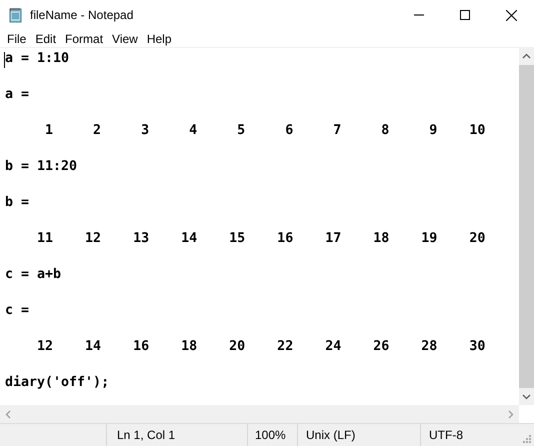  Describe the element at coordinates (272, 435) in the screenshot. I see `zoom-level: 100%` at that location.